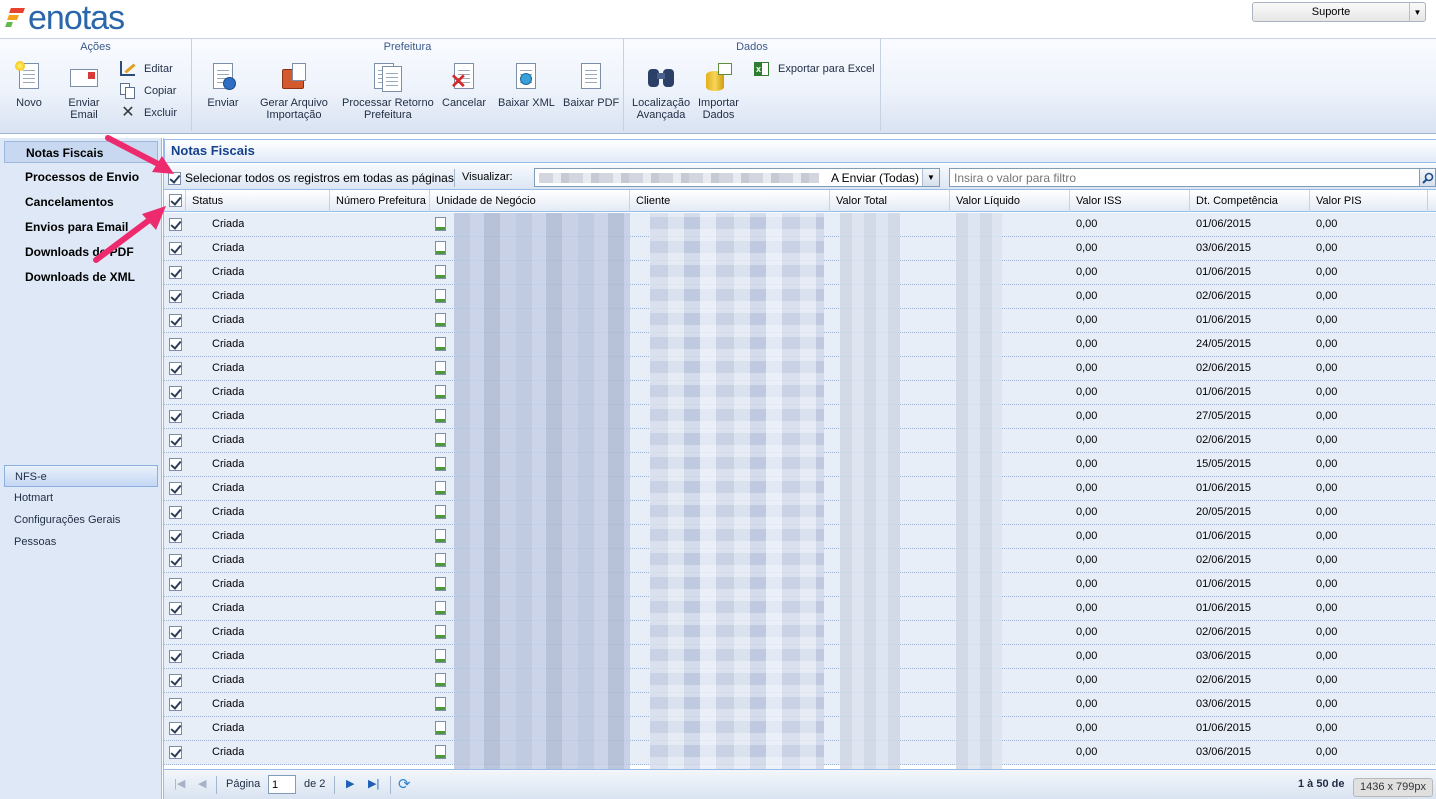 The width and height of the screenshot is (1436, 799). What do you see at coordinates (388, 91) in the screenshot?
I see `processar-retorno-button: Processar Retorno Prefeitura` at bounding box center [388, 91].